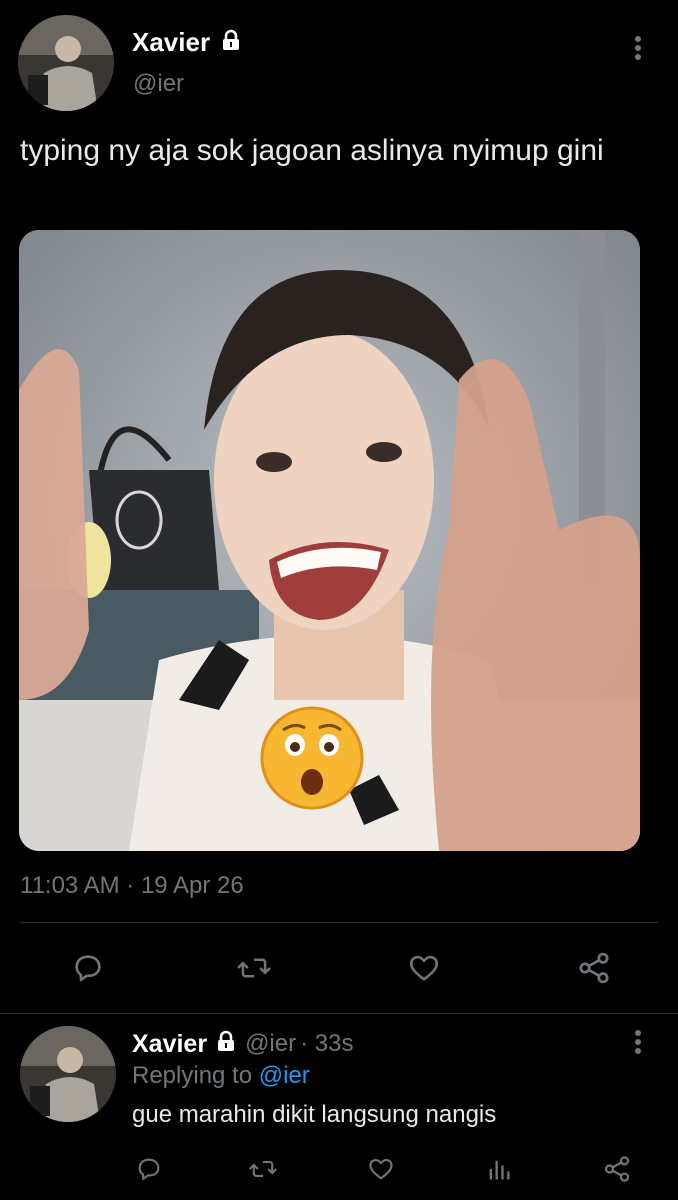  What do you see at coordinates (284, 1075) in the screenshot?
I see `replying-to-handle: @ier` at bounding box center [284, 1075].